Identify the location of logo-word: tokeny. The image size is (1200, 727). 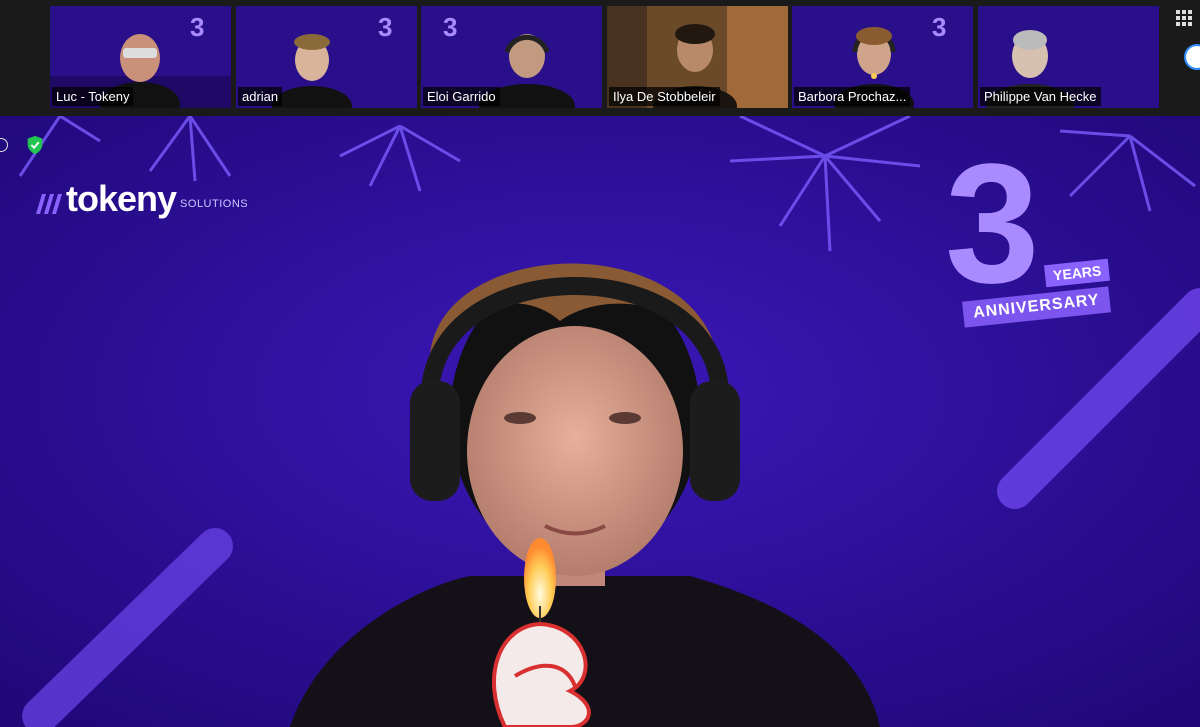
(121, 198).